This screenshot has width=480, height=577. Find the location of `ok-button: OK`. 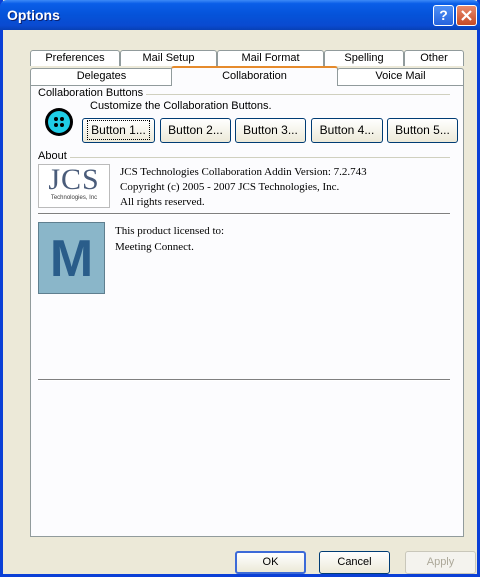

ok-button: OK is located at coordinates (270, 562).